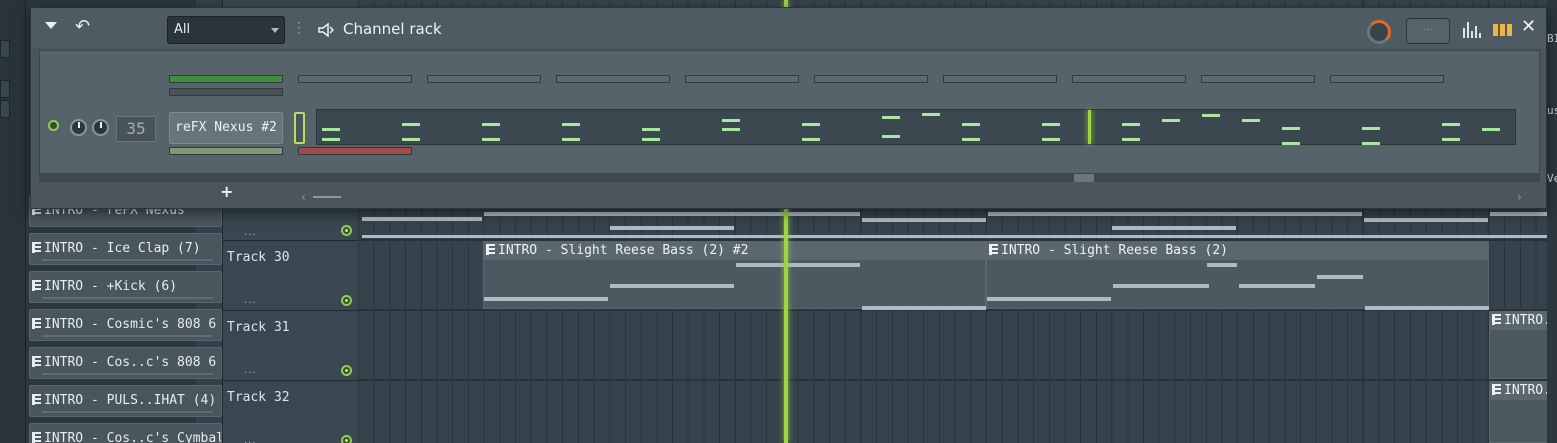  I want to click on channel-rack-titlebar: ↶ All · · · Channel rack ··· ✕, so click(788, 28).